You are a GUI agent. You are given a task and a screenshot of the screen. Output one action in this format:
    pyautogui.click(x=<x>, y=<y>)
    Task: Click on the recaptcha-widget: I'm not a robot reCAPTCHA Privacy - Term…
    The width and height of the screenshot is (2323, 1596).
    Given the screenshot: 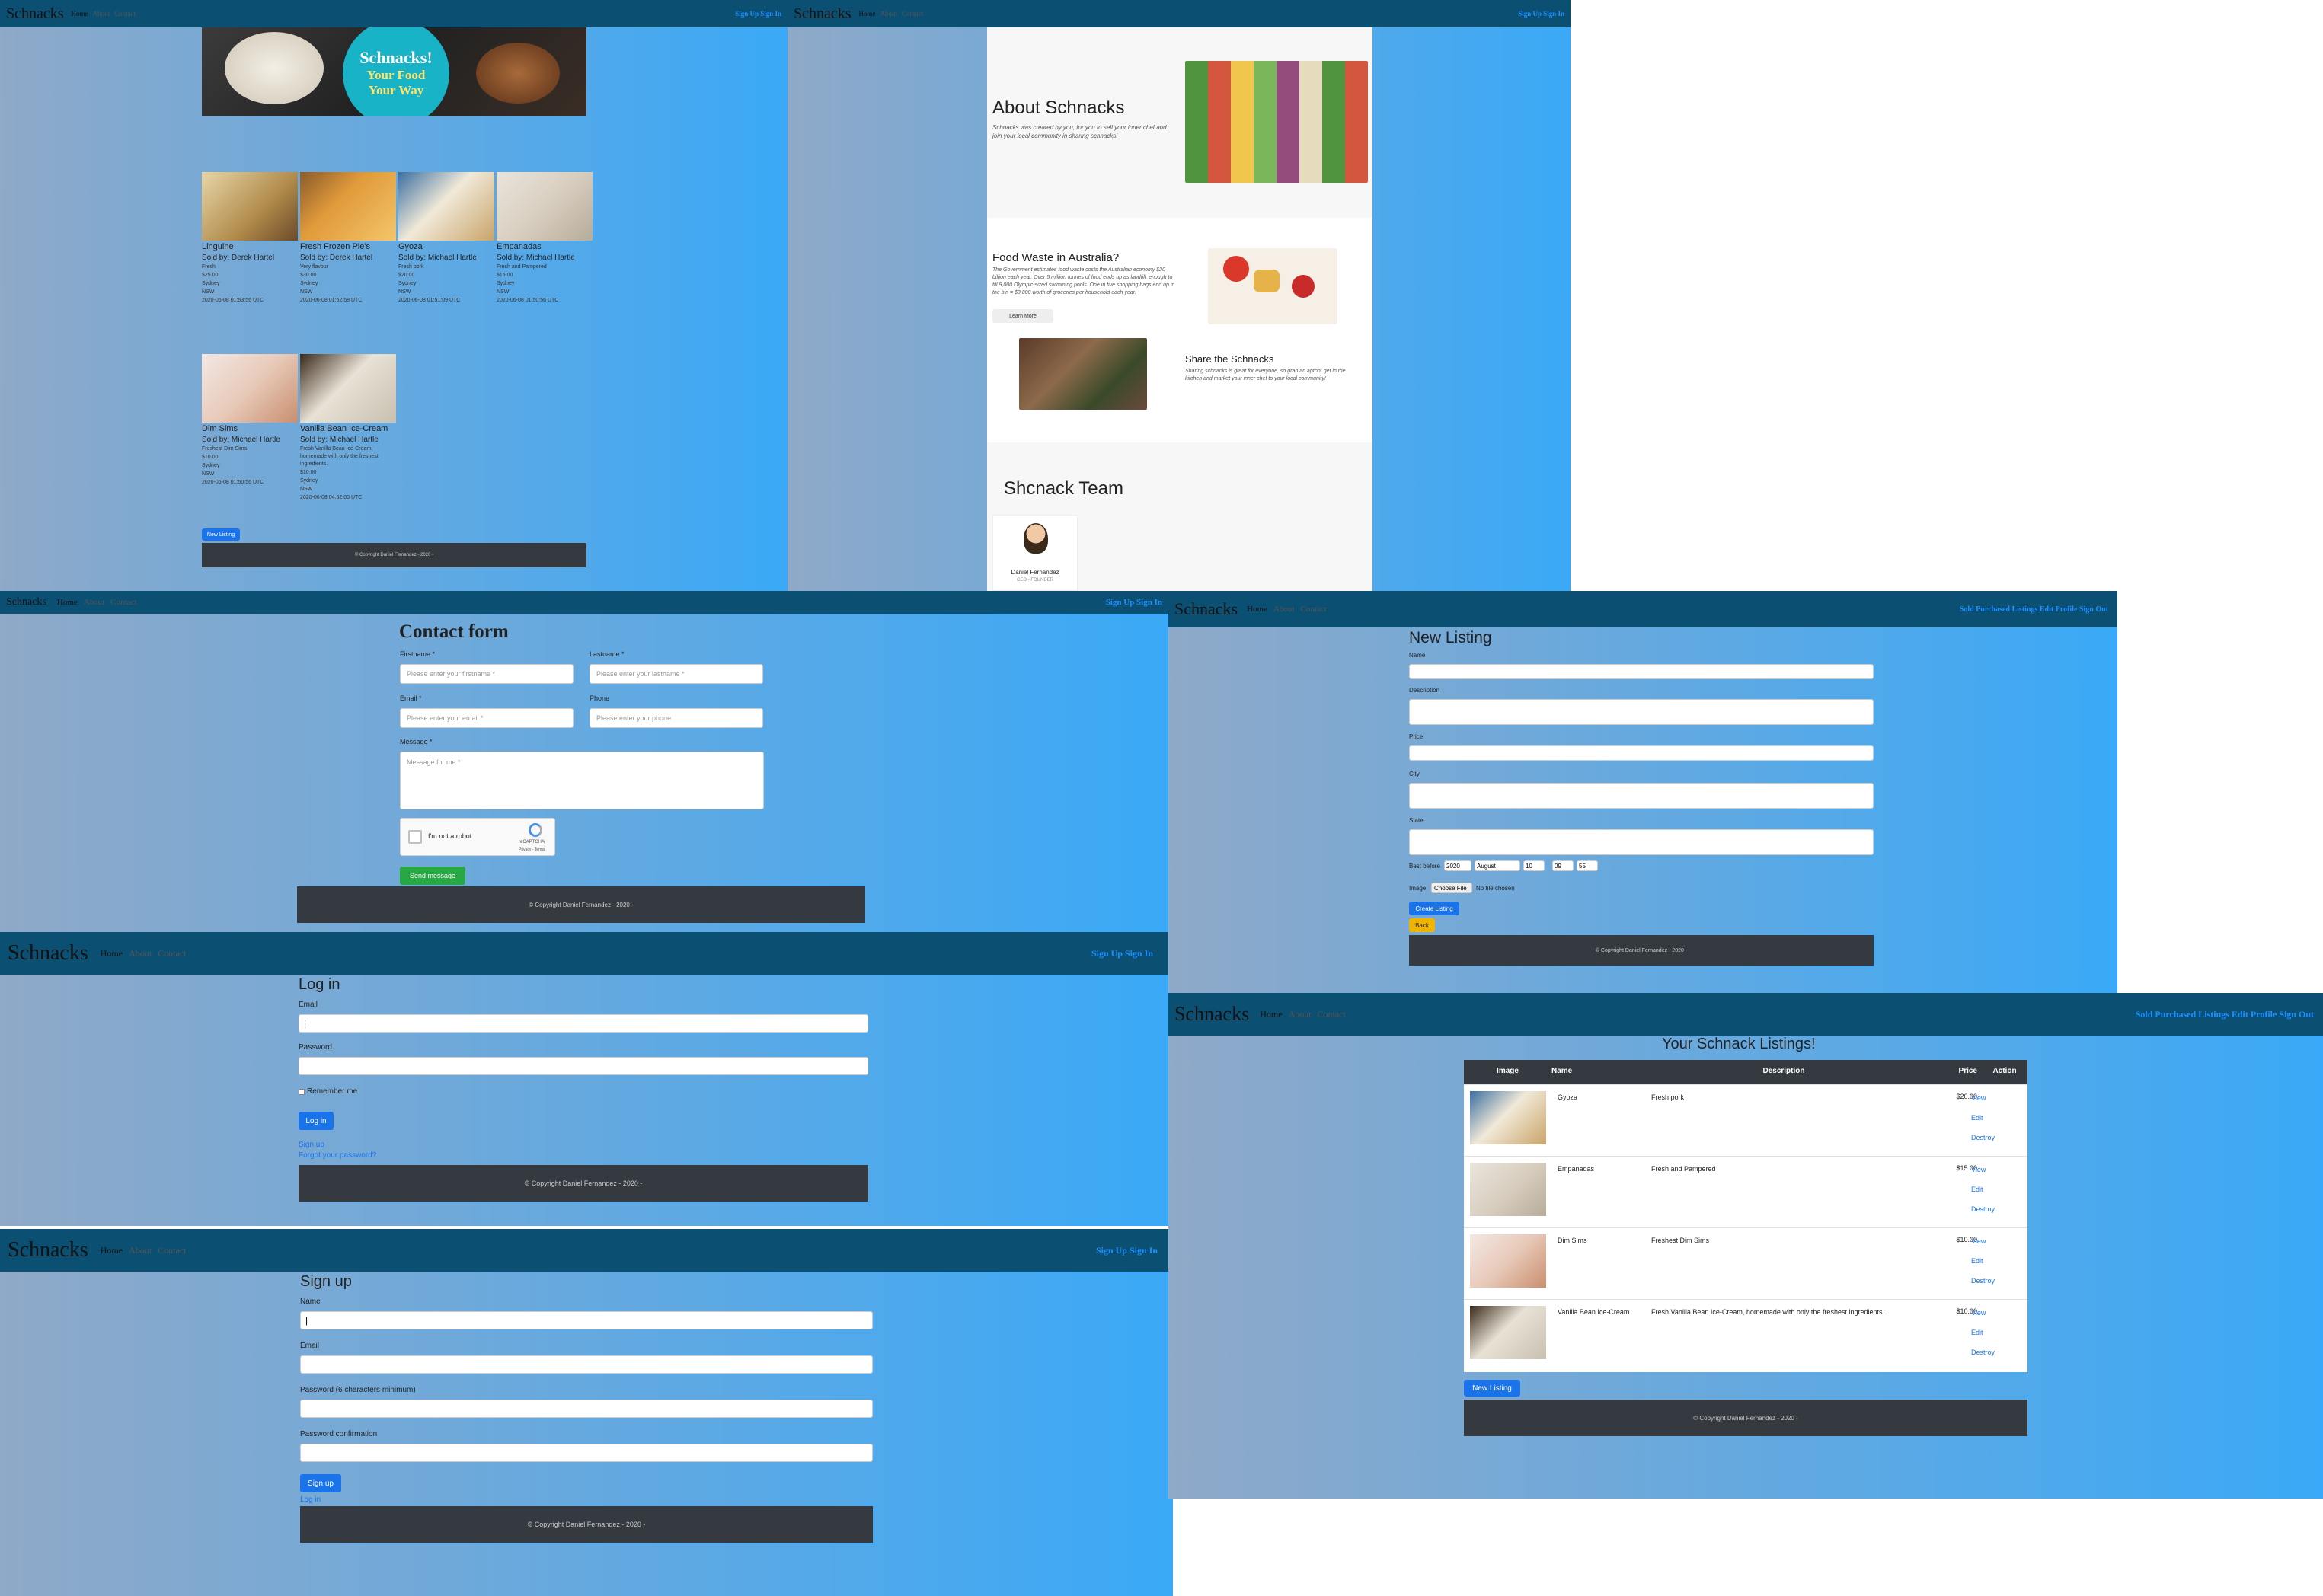 What is the action you would take?
    pyautogui.click(x=477, y=837)
    